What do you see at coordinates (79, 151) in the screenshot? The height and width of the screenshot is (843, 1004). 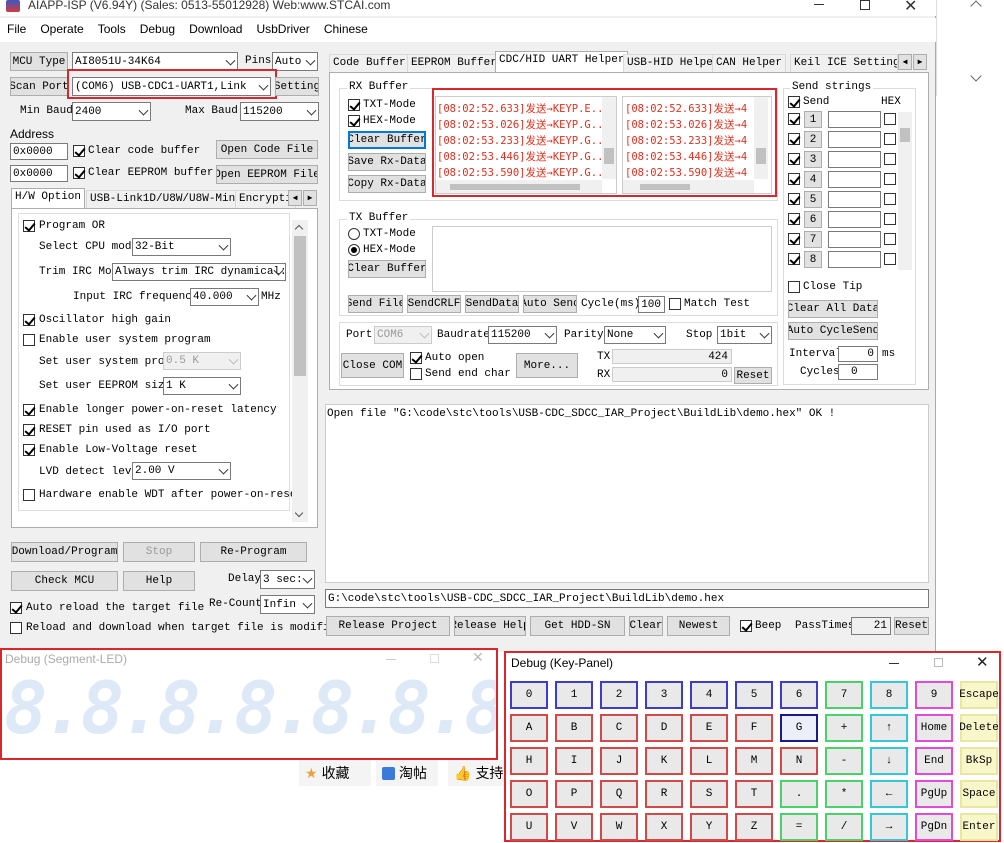 I see `clear-code-checkbox` at bounding box center [79, 151].